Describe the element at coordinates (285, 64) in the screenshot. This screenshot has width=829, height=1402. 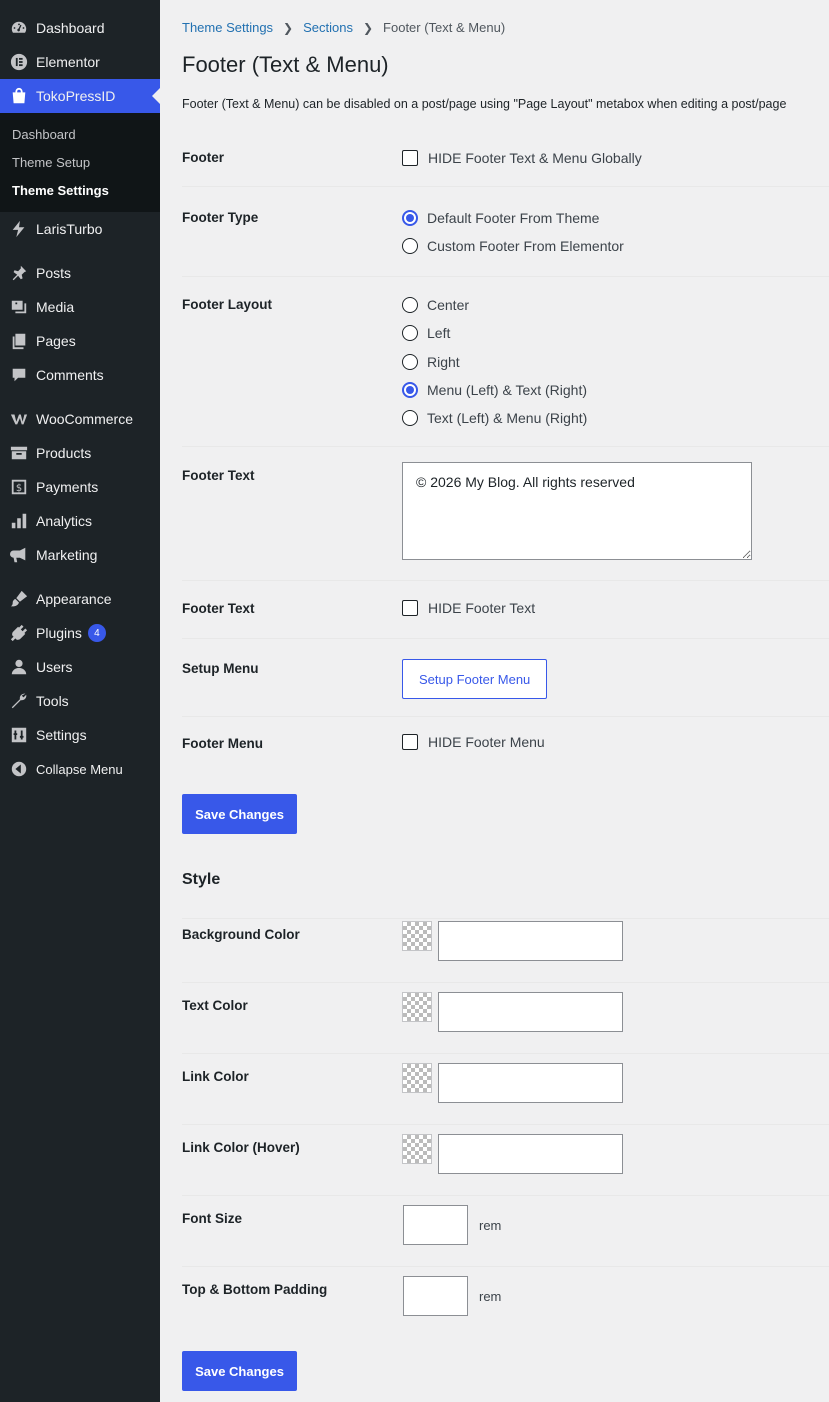
I see `page-title: Footer (Text & Menu)` at that location.